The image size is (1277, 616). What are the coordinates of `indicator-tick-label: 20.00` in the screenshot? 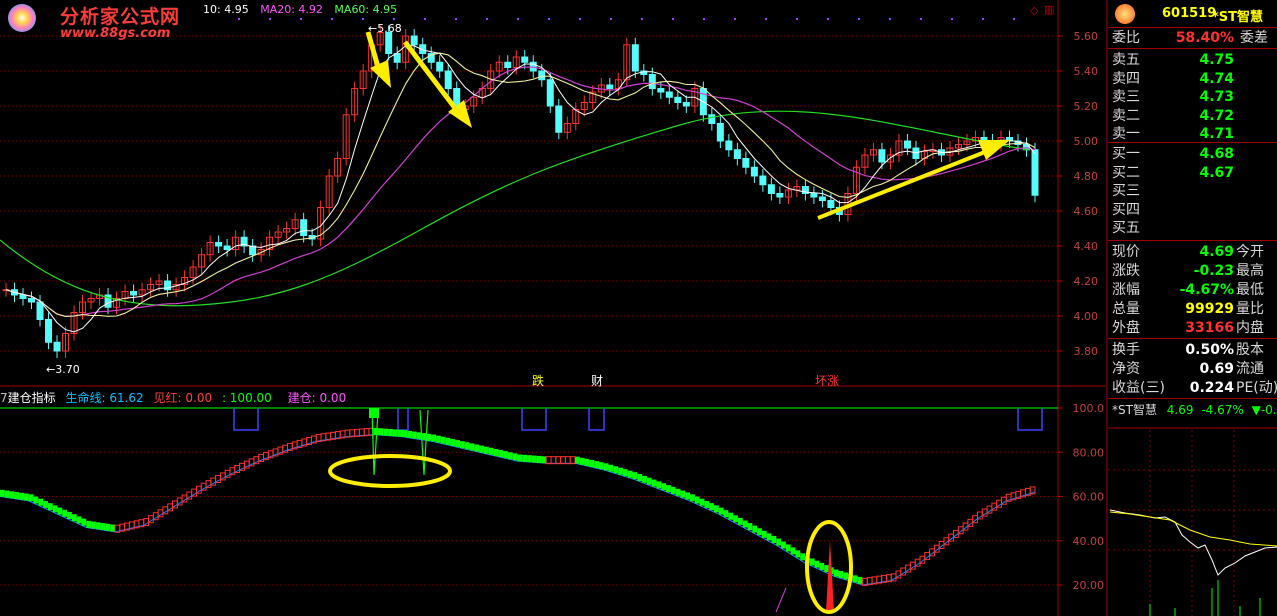 It's located at (1089, 585).